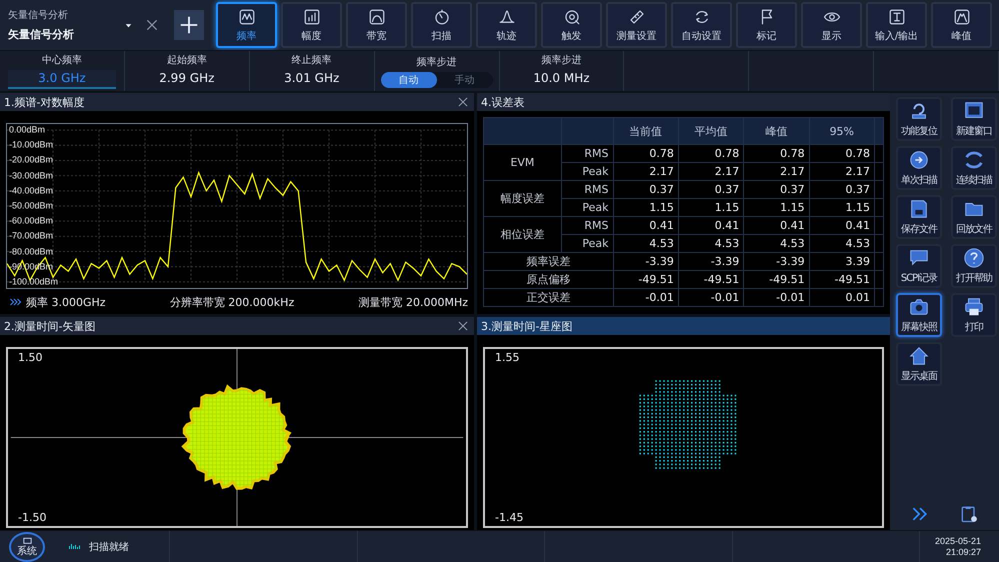 The image size is (999, 562). What do you see at coordinates (27, 541) in the screenshot?
I see `monitor-icon` at bounding box center [27, 541].